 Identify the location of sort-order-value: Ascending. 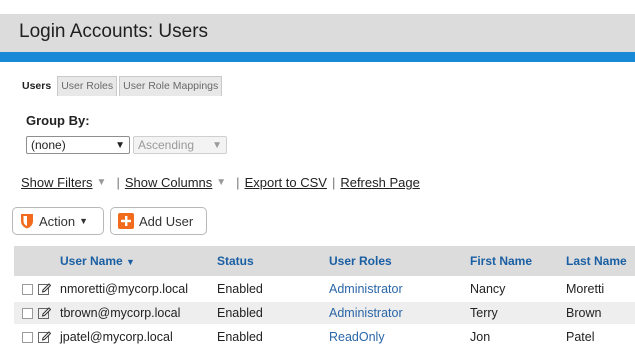
(166, 145).